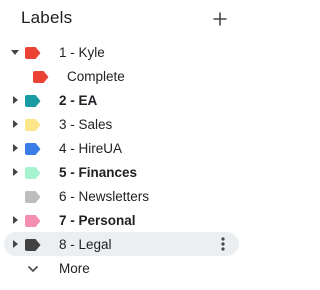 This screenshot has height=290, width=320. What do you see at coordinates (96, 76) in the screenshot?
I see `label-name: Complete` at bounding box center [96, 76].